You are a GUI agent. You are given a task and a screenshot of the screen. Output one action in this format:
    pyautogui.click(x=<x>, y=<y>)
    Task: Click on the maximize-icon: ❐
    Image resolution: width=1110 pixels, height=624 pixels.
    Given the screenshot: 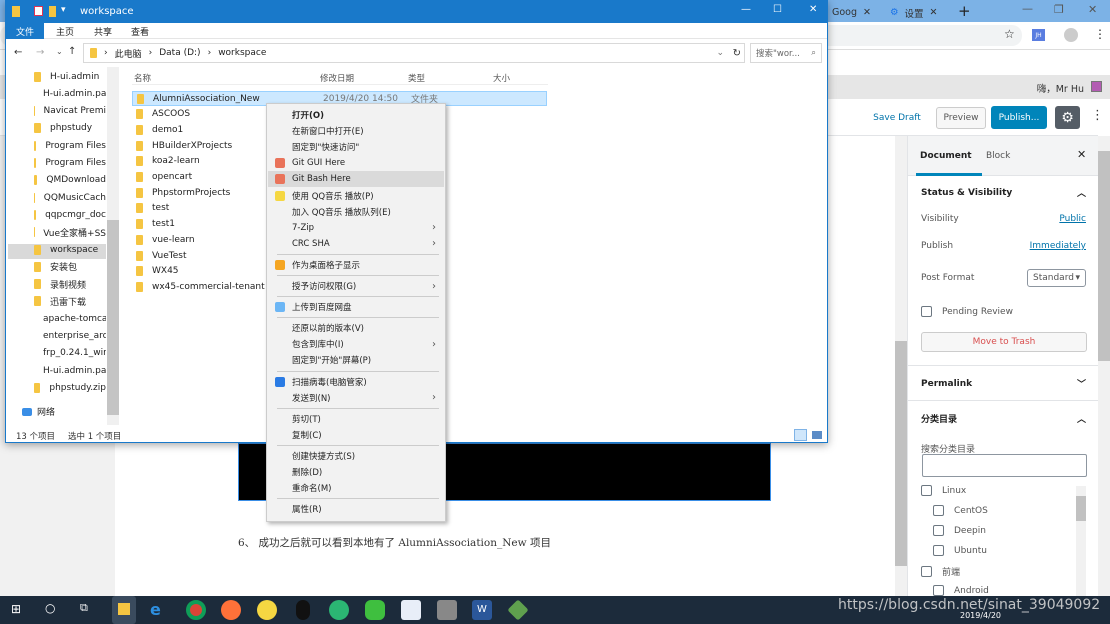 What is the action you would take?
    pyautogui.click(x=1059, y=9)
    